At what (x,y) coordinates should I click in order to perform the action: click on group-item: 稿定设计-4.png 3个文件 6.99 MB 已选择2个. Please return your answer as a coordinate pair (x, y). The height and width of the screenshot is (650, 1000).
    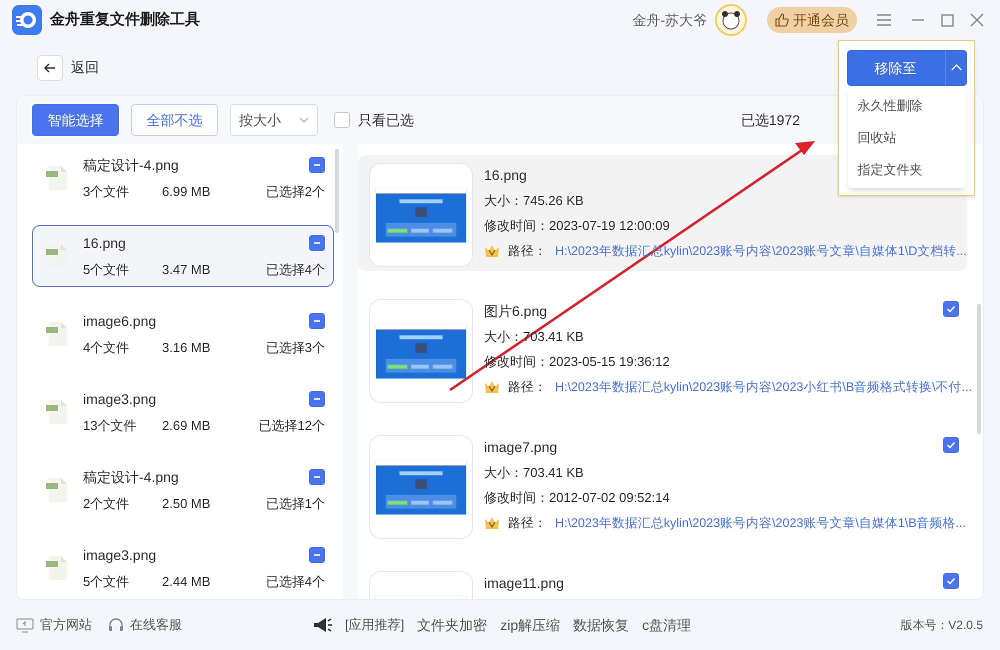
    Looking at the image, I should click on (183, 178).